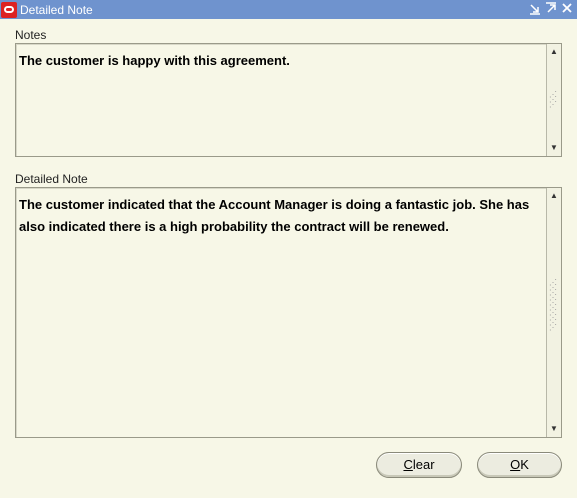  I want to click on notes-scrollbar: ▲ ⋰ ⋰ ⋰ ▼, so click(553, 100).